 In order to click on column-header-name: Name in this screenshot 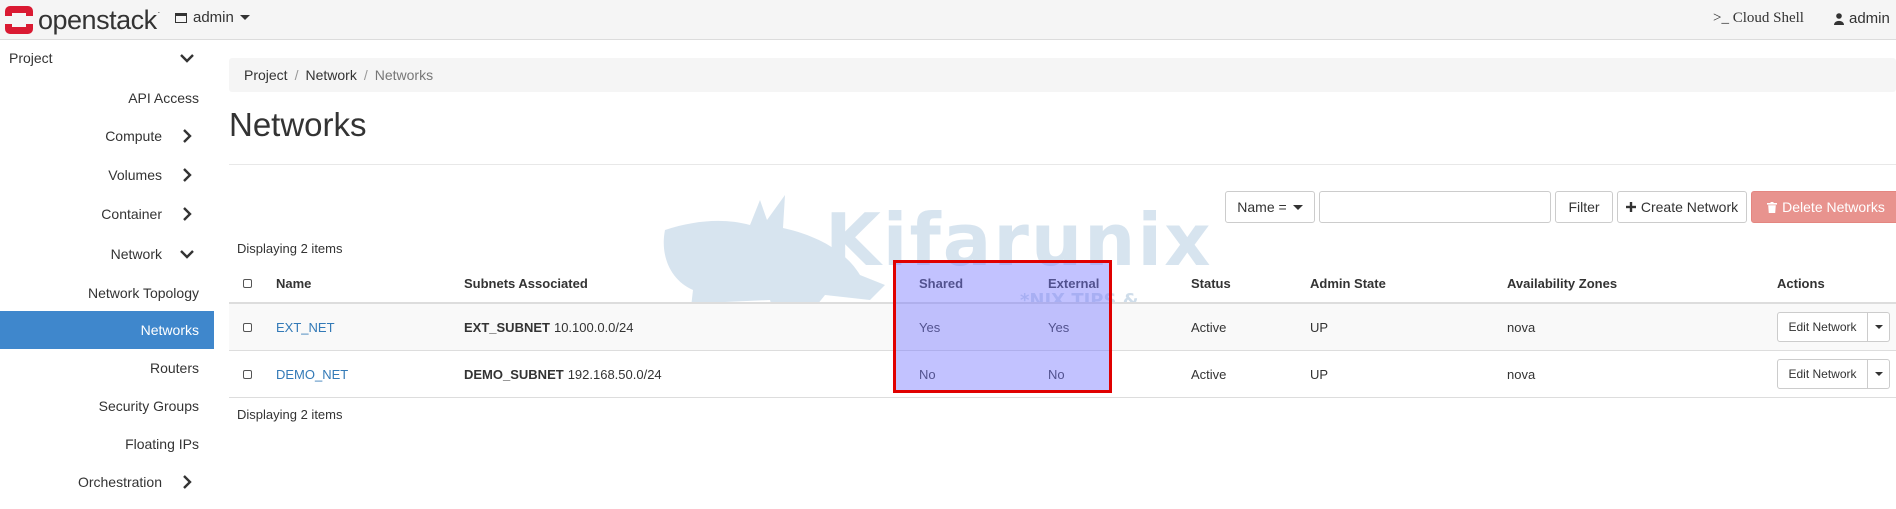, I will do `click(293, 283)`.